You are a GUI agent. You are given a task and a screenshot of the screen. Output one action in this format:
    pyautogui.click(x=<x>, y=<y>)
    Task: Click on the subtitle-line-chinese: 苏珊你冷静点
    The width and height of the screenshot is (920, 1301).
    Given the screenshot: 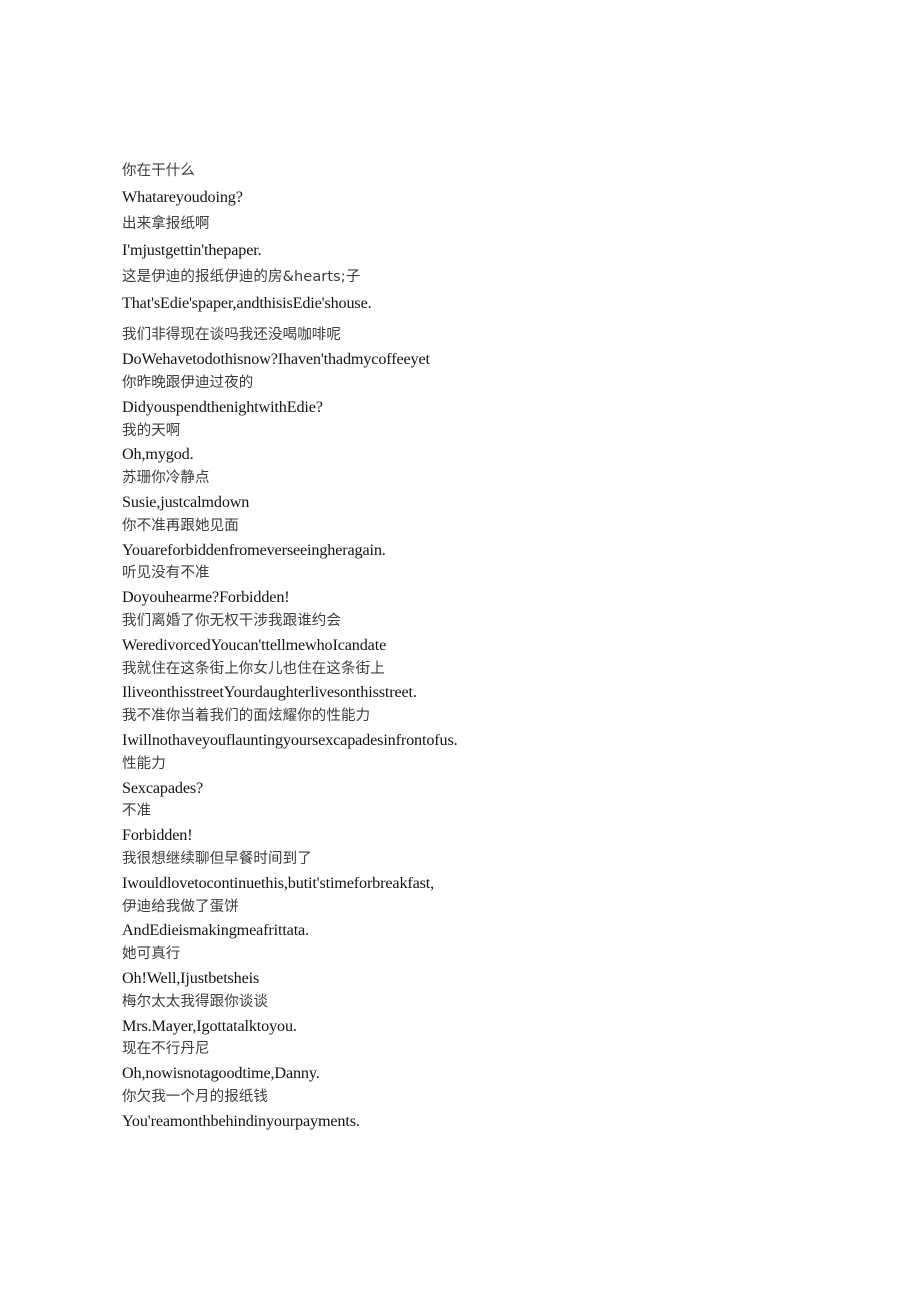 What is the action you would take?
    pyautogui.click(x=166, y=478)
    